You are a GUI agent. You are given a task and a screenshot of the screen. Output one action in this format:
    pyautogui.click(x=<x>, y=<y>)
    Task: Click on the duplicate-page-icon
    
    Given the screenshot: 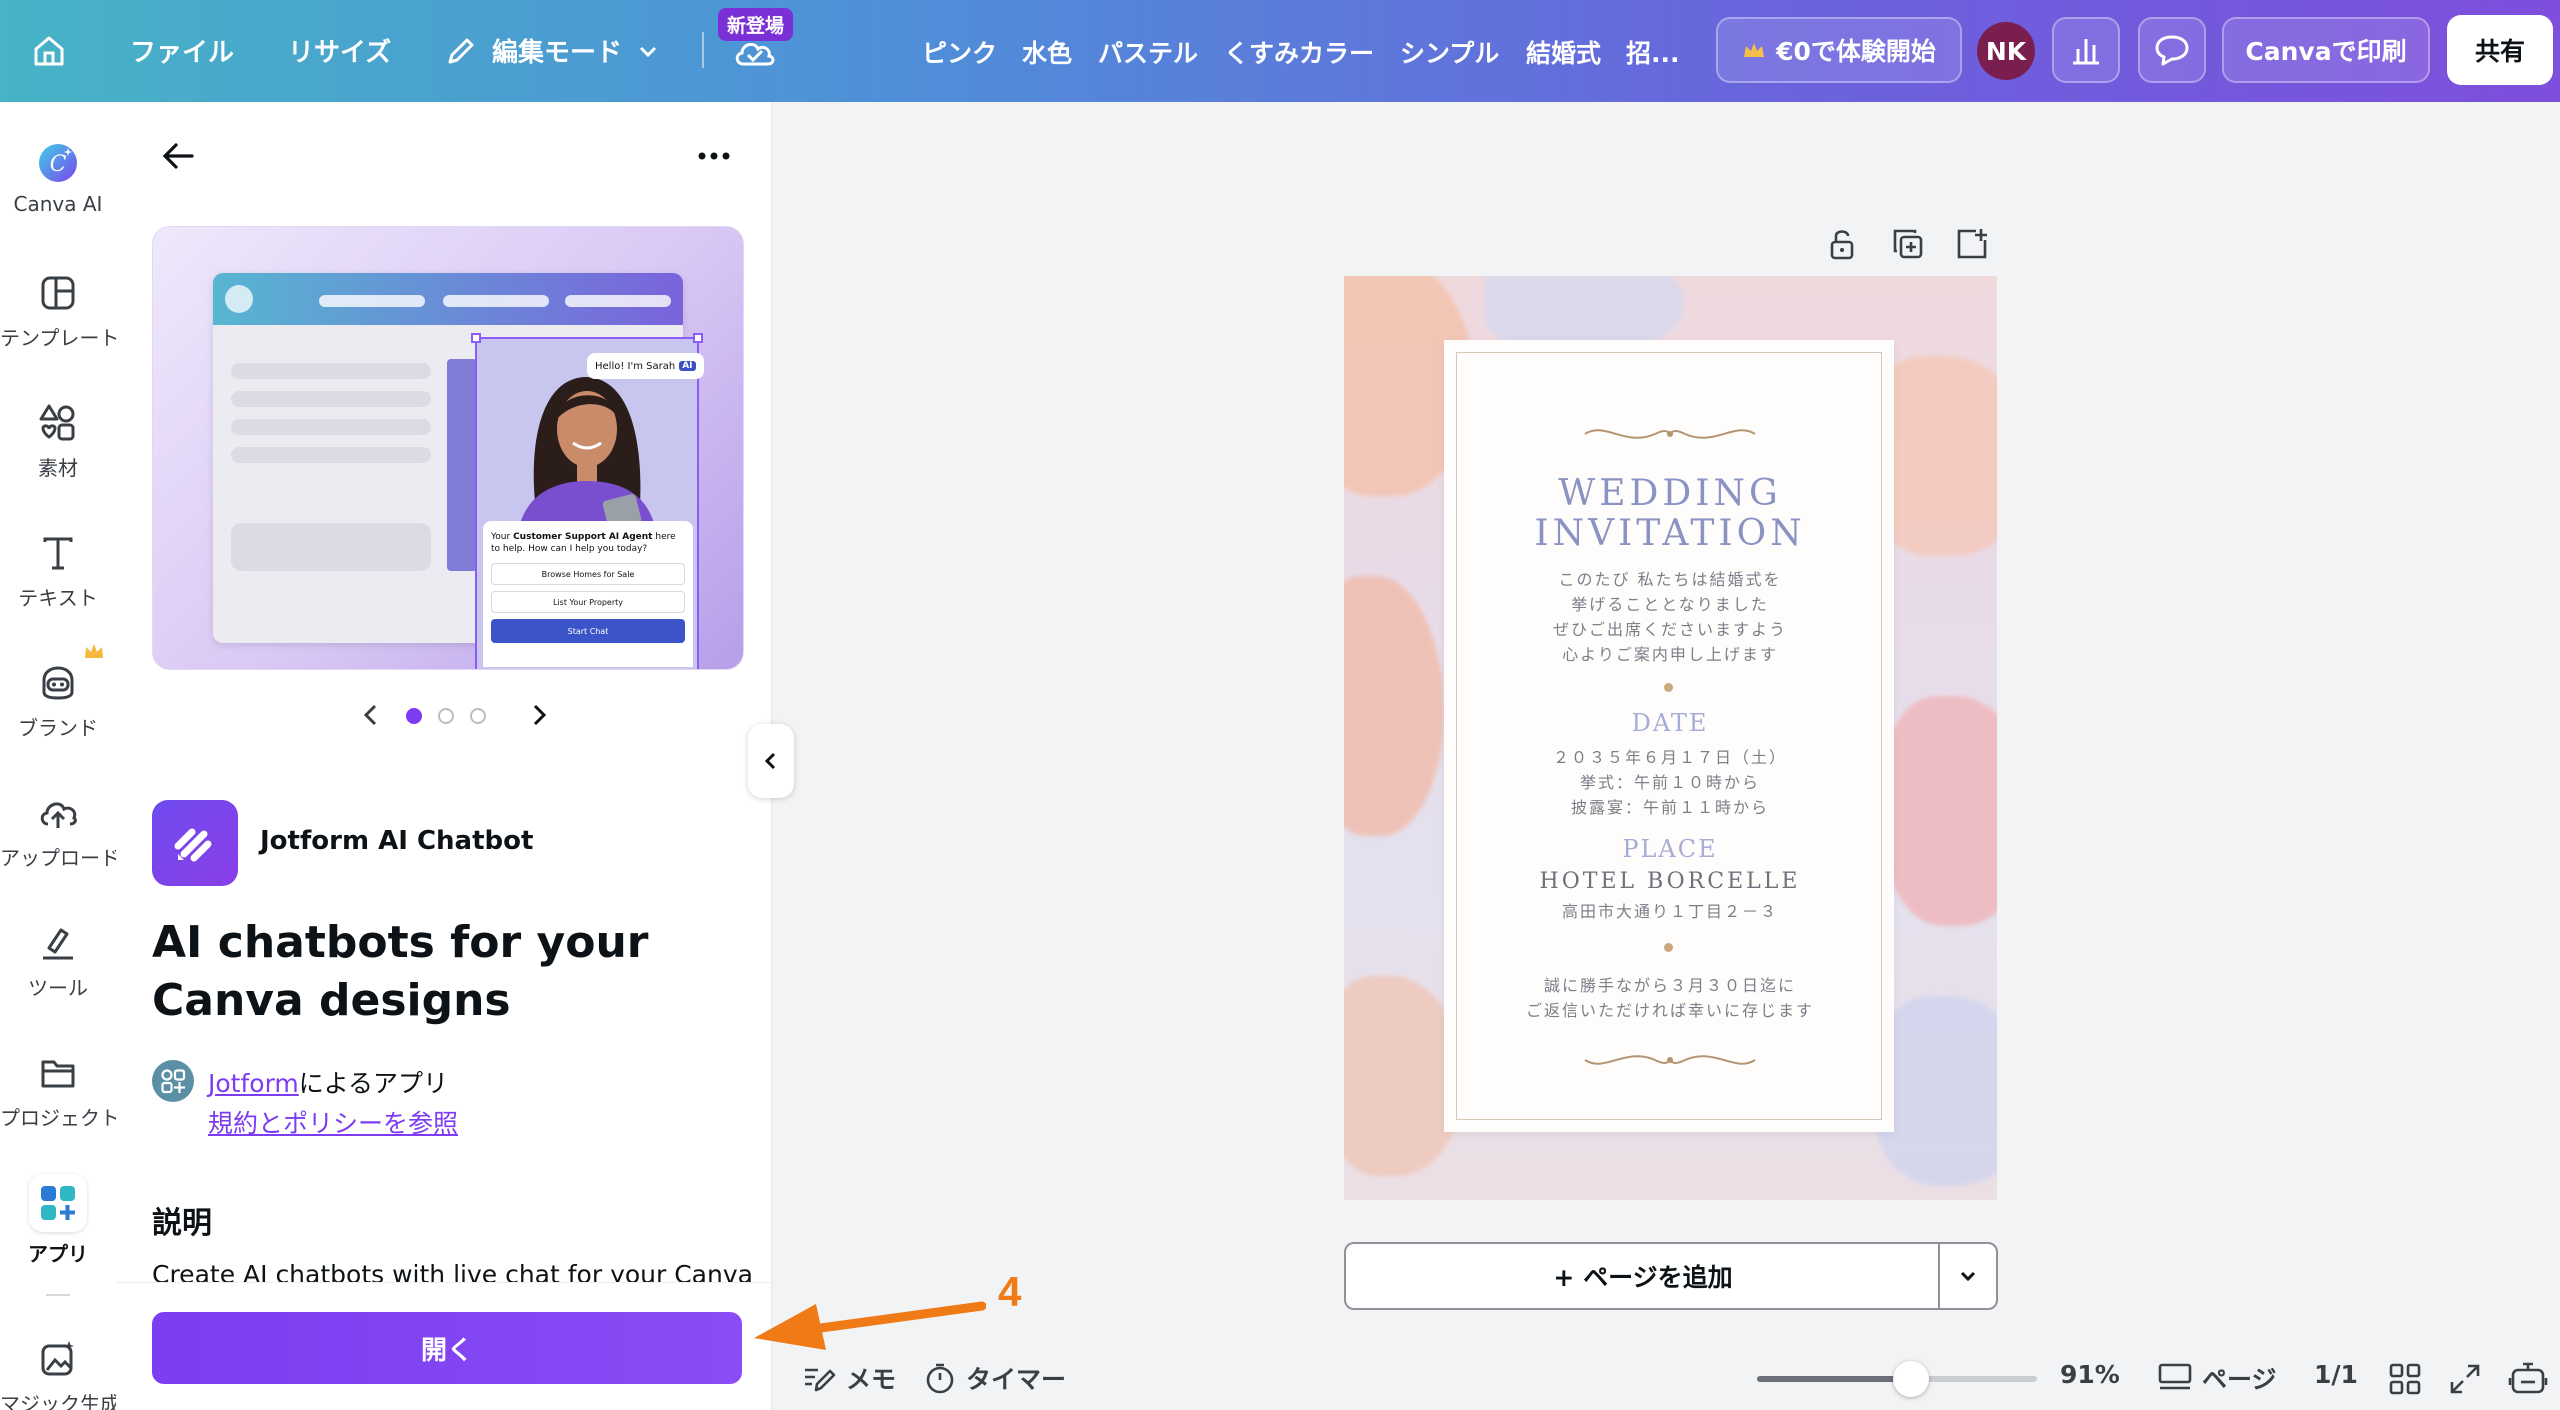 What is the action you would take?
    pyautogui.click(x=1908, y=244)
    